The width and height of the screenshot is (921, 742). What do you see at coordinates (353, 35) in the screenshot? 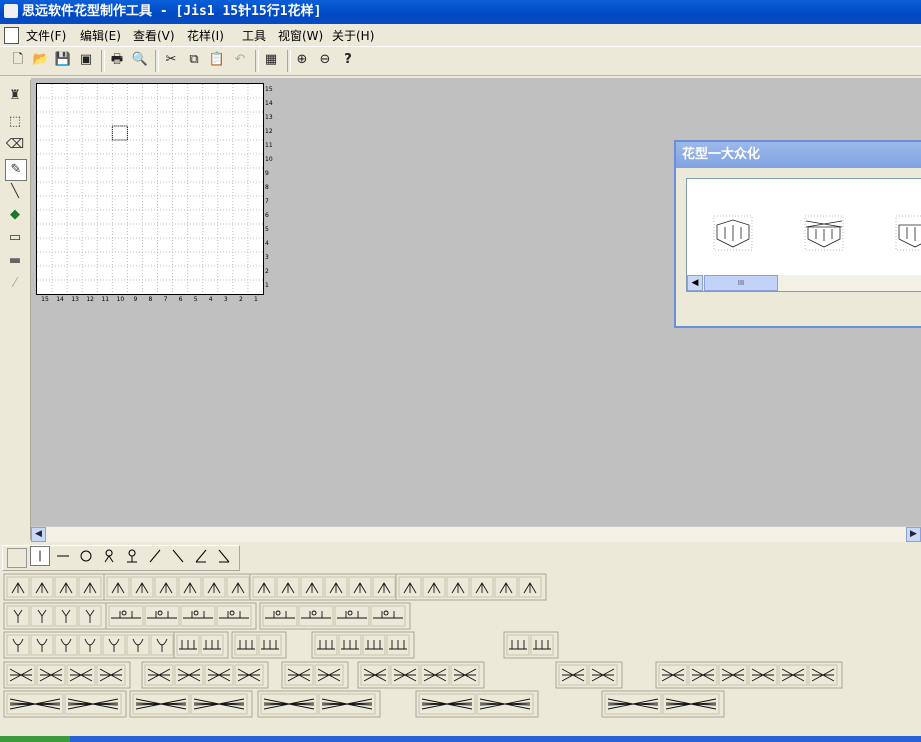
I see `menu-about: 关于(H)` at bounding box center [353, 35].